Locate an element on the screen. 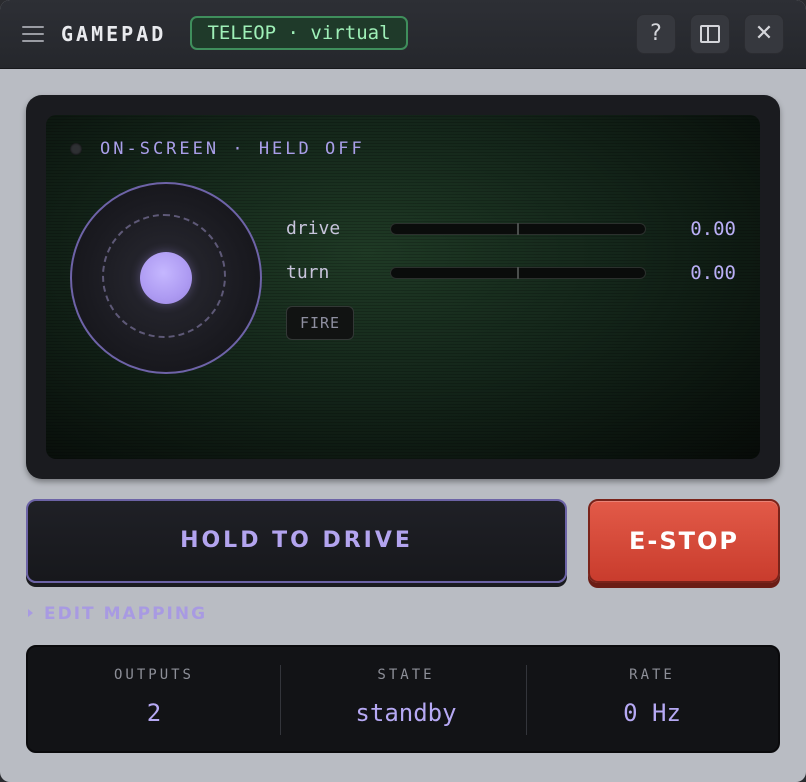  caret-right-icon is located at coordinates (30, 612).